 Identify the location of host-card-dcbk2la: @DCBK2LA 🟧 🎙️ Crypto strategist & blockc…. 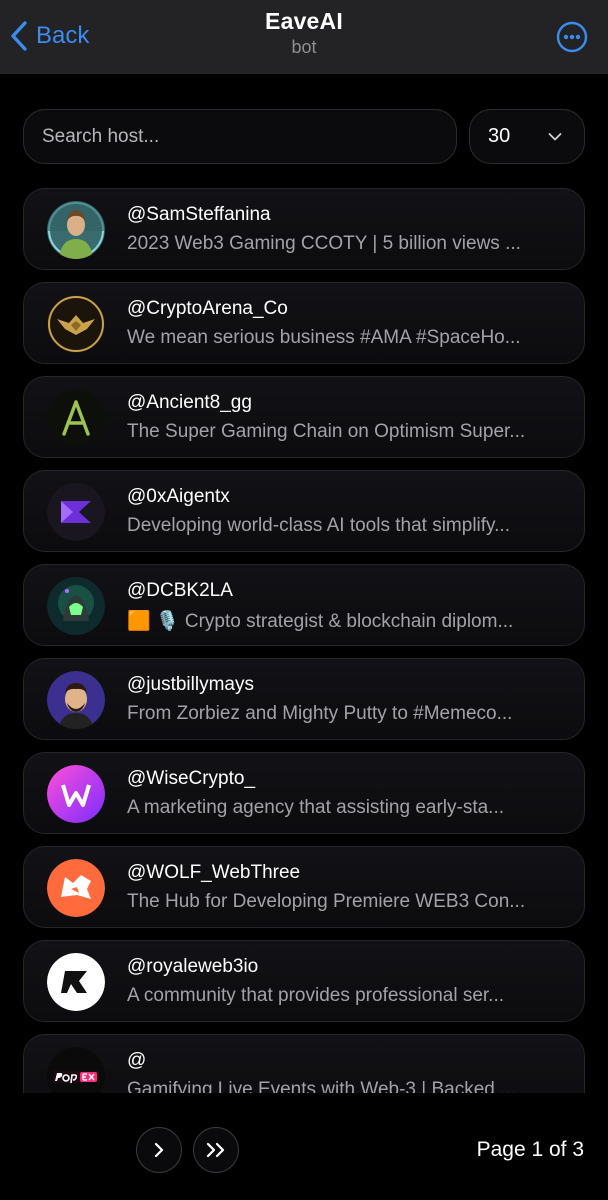
(304, 605).